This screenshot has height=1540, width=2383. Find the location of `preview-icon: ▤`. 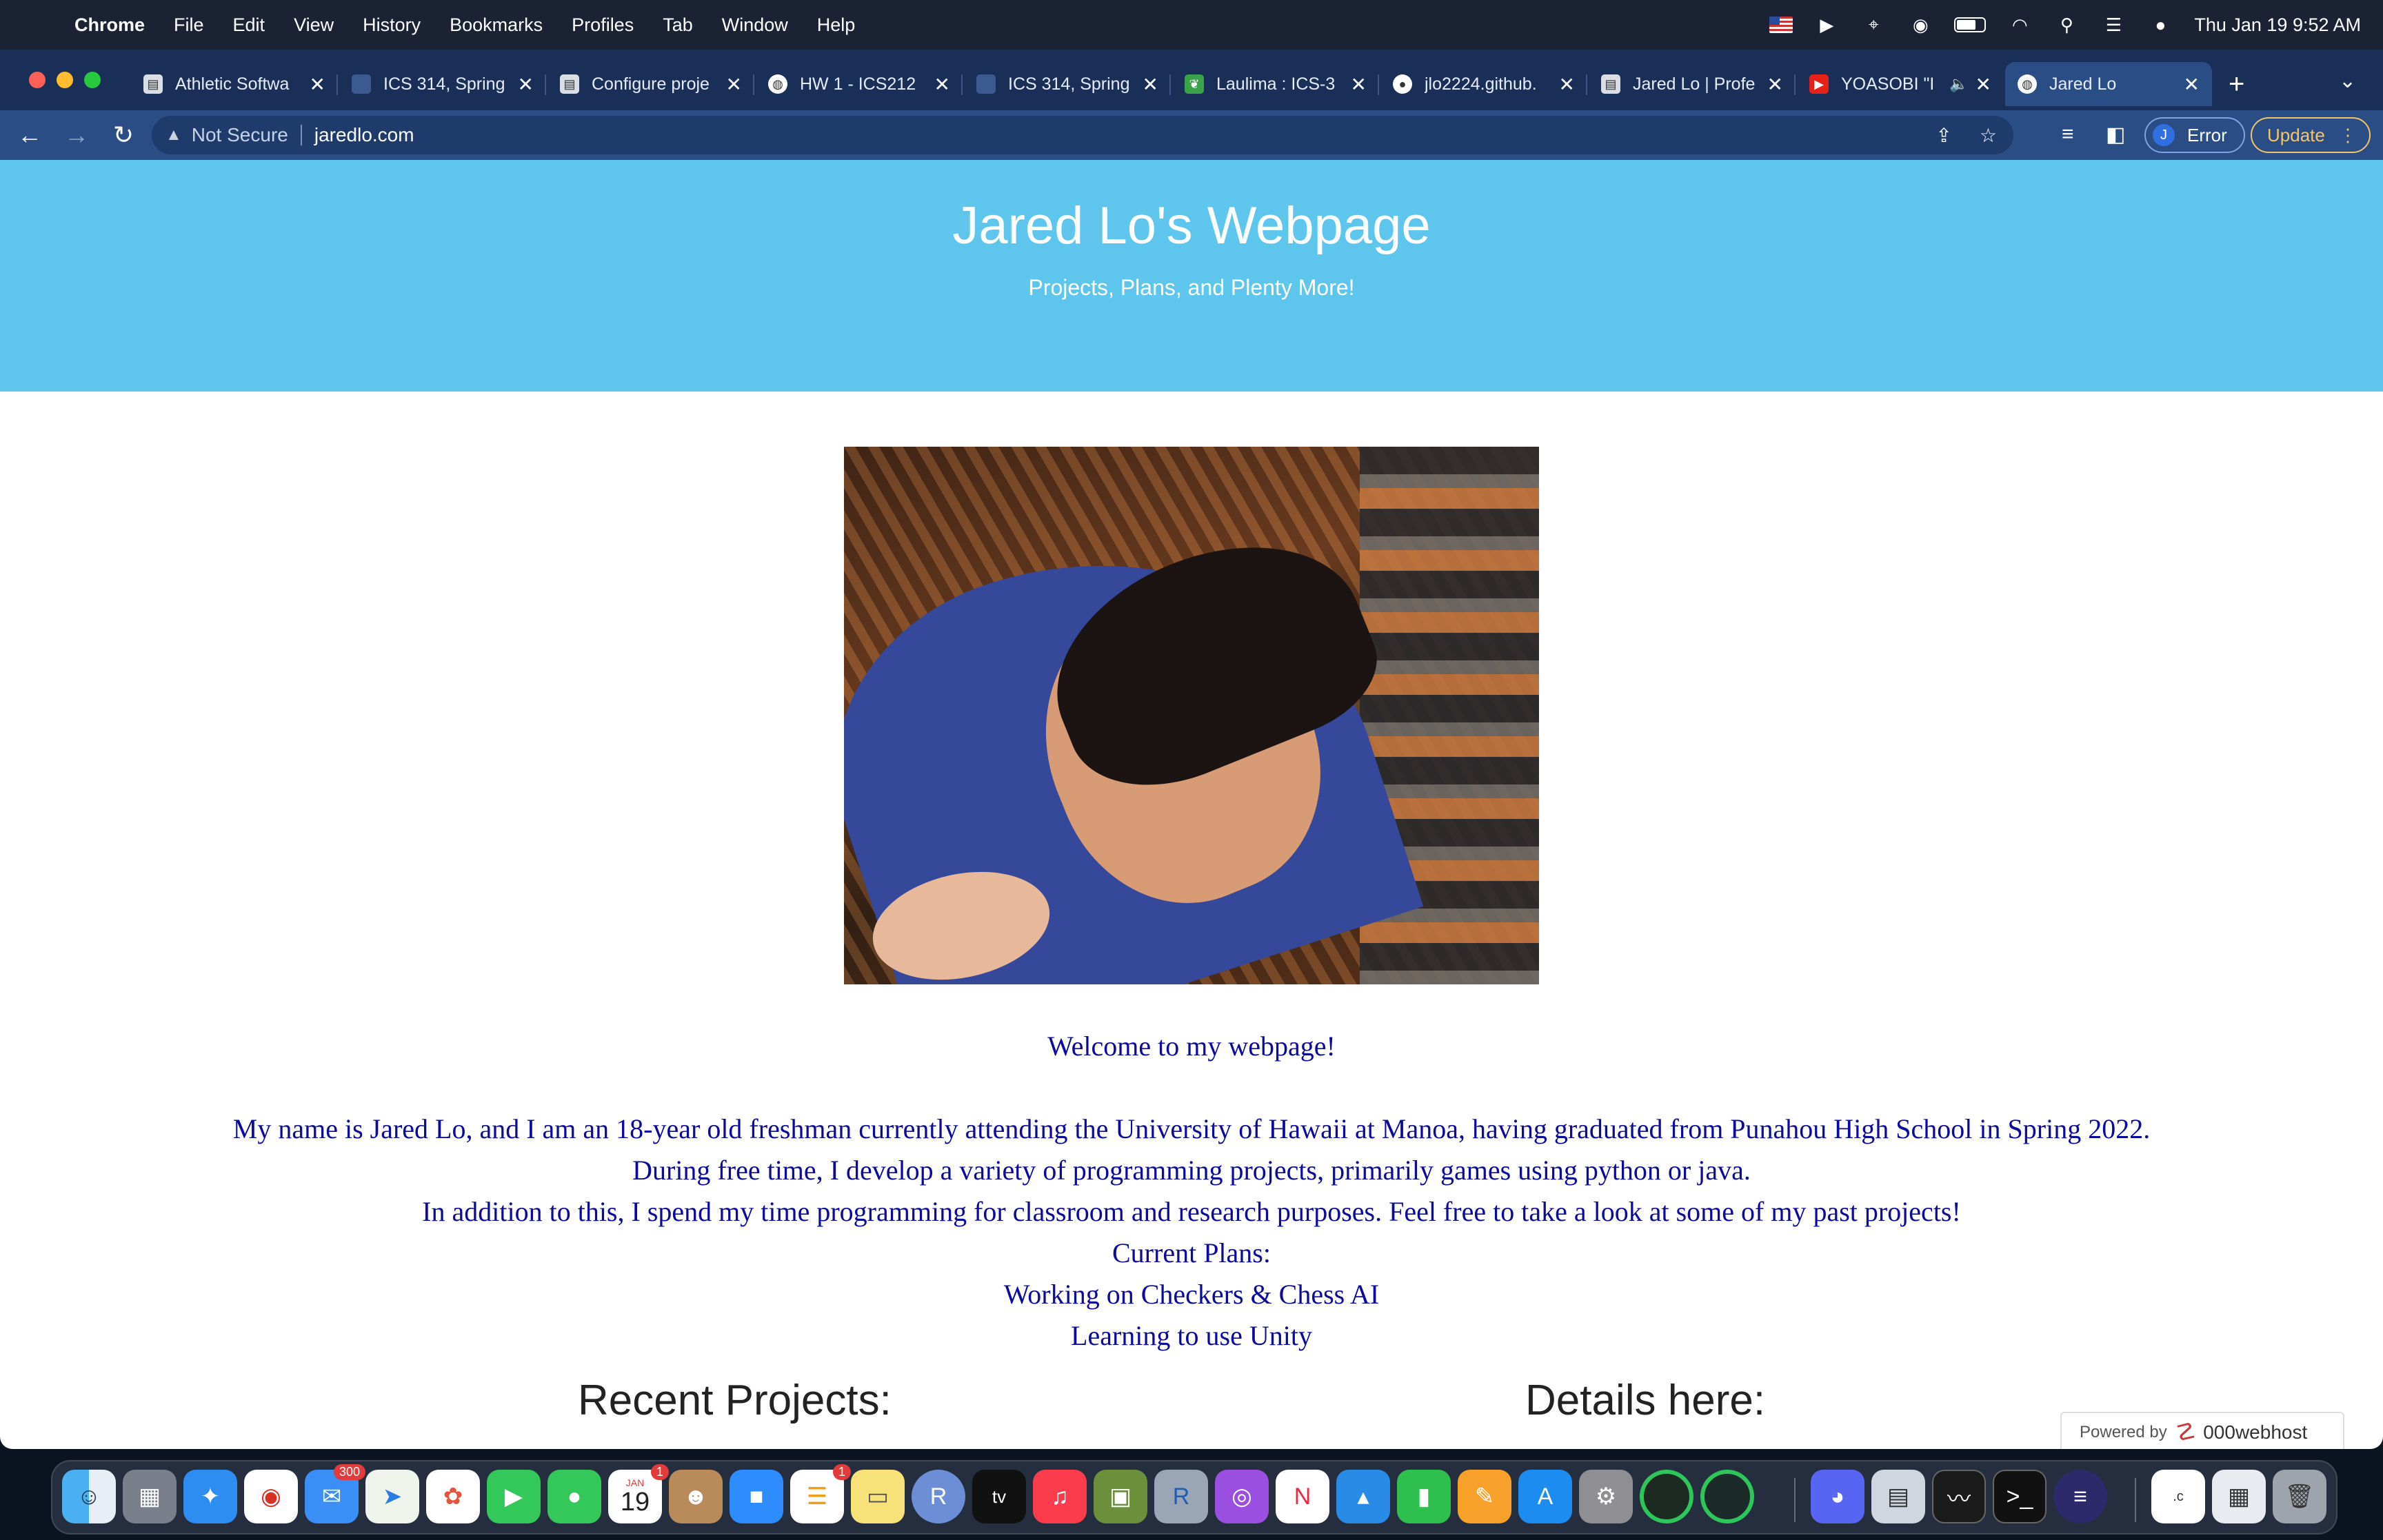

preview-icon: ▤ is located at coordinates (1898, 1496).